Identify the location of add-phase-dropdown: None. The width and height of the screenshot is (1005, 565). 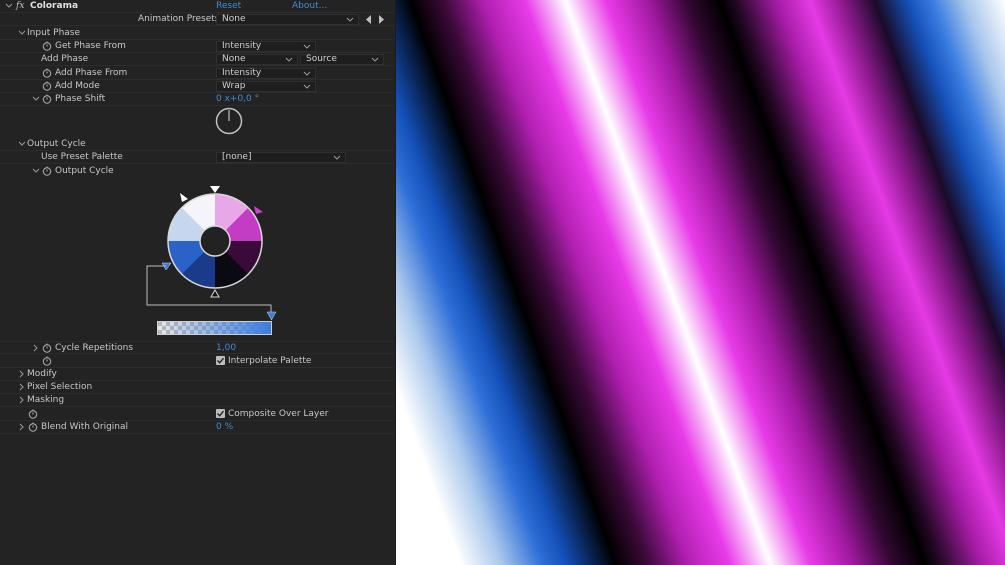
(257, 59).